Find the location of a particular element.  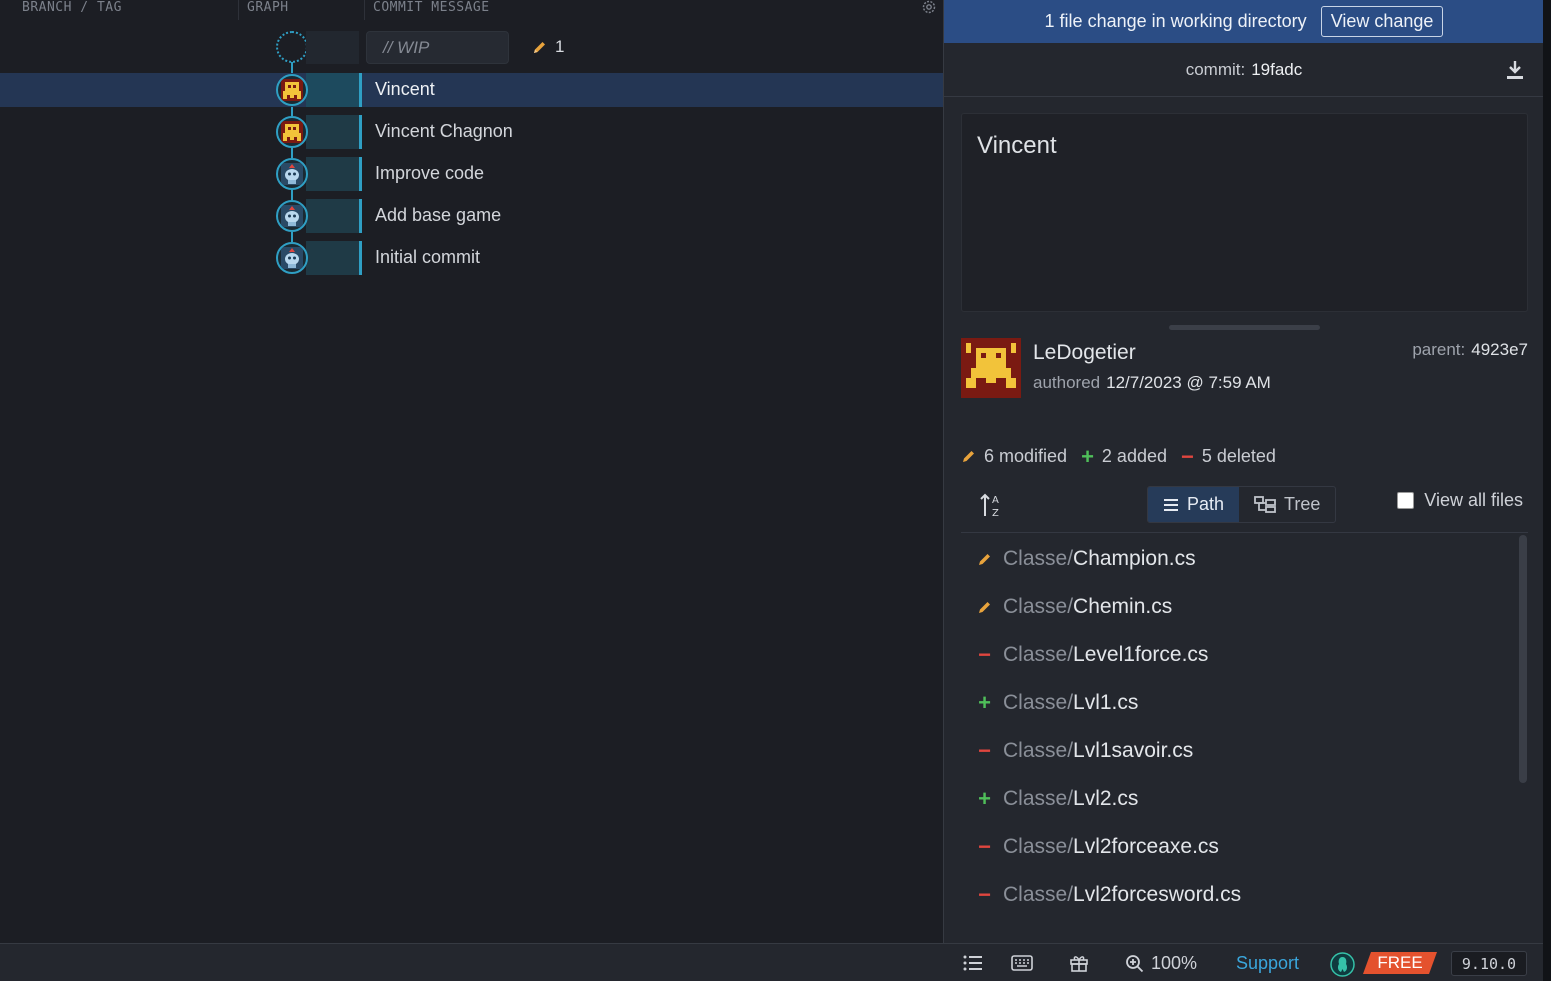

parent-sha: 4923e7 is located at coordinates (1499, 349).